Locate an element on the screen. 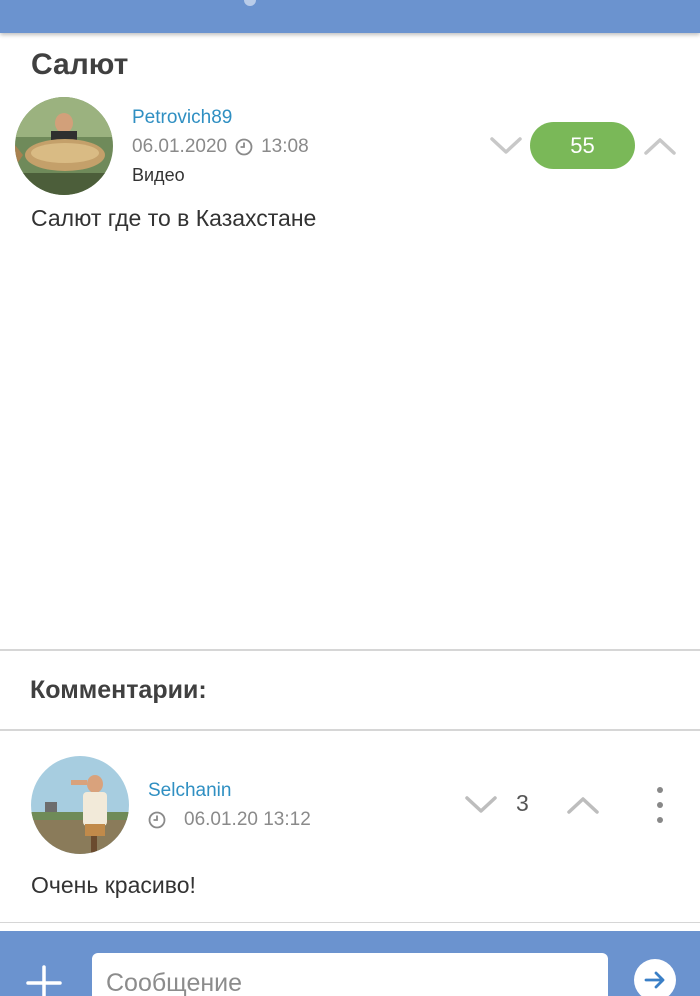 This screenshot has width=700, height=996. post-date: 06.01.2020 is located at coordinates (180, 146).